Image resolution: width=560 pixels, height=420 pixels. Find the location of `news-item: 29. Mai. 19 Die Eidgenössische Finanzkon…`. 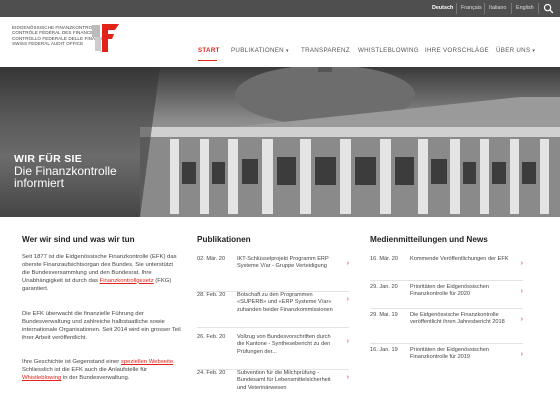

news-item: 29. Mai. 19 Die Eidgenössische Finanzkon… is located at coordinates (446, 328).